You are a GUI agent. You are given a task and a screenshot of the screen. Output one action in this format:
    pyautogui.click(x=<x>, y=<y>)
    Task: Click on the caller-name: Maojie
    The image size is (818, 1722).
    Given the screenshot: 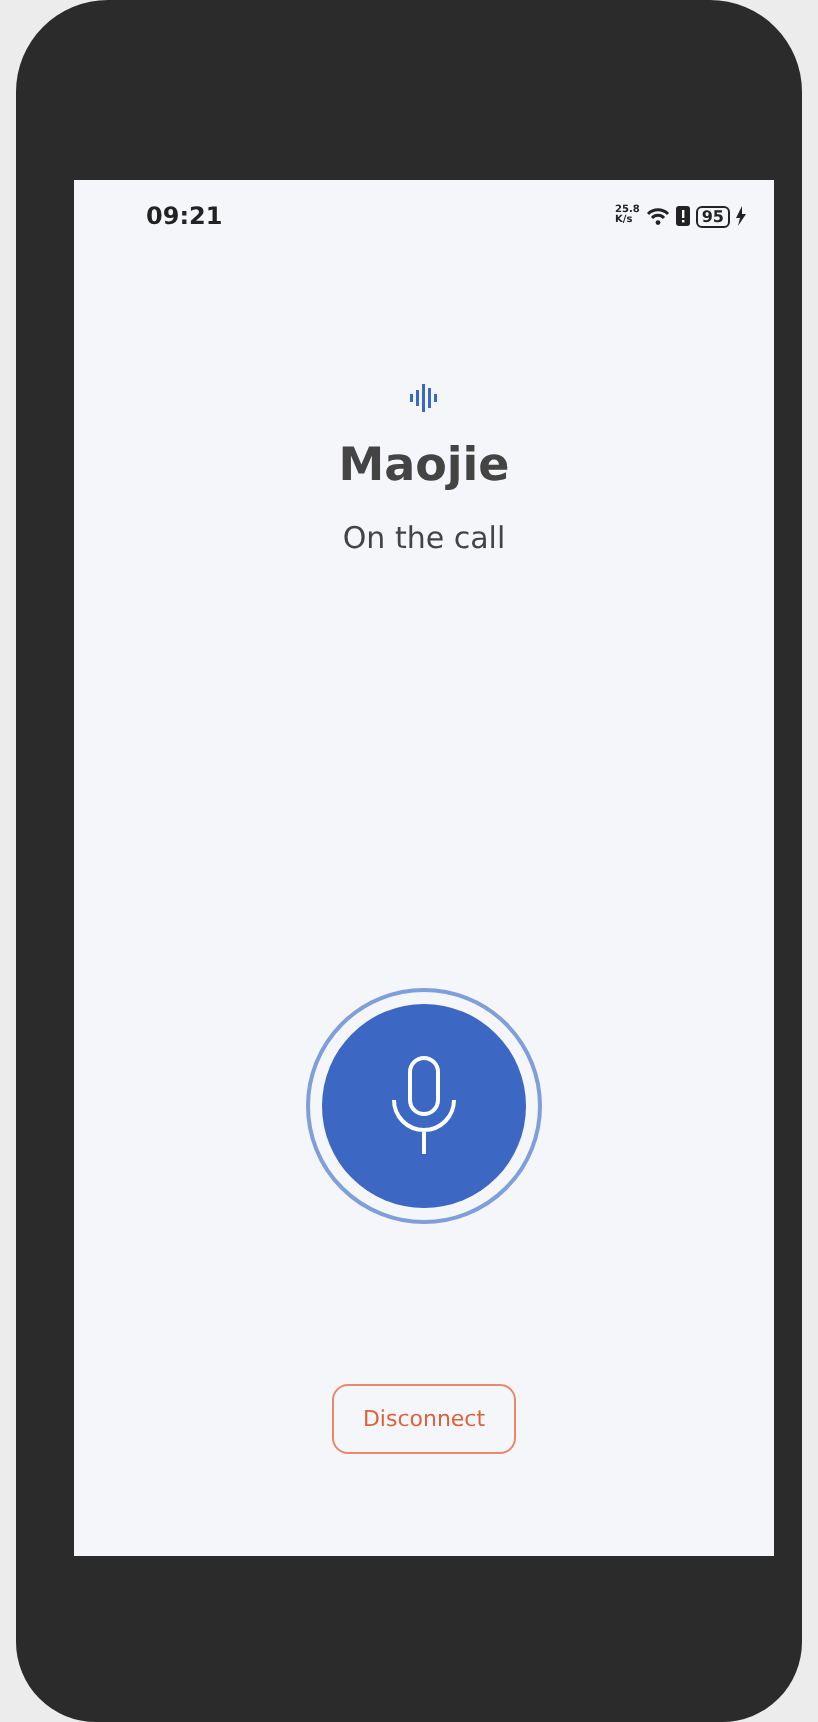 What is the action you would take?
    pyautogui.click(x=424, y=466)
    